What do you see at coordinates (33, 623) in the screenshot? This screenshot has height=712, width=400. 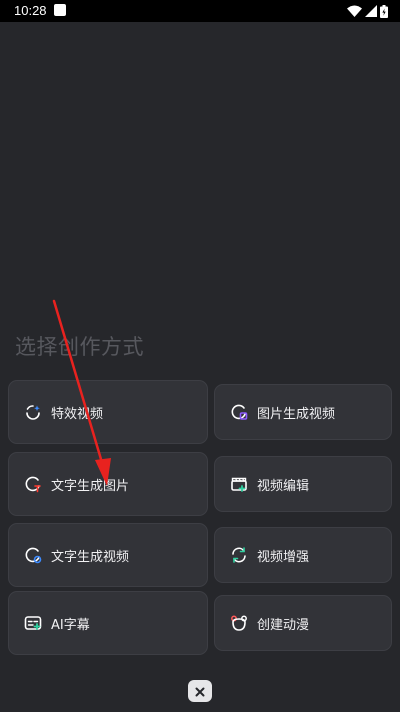 I see `subtitle-icon` at bounding box center [33, 623].